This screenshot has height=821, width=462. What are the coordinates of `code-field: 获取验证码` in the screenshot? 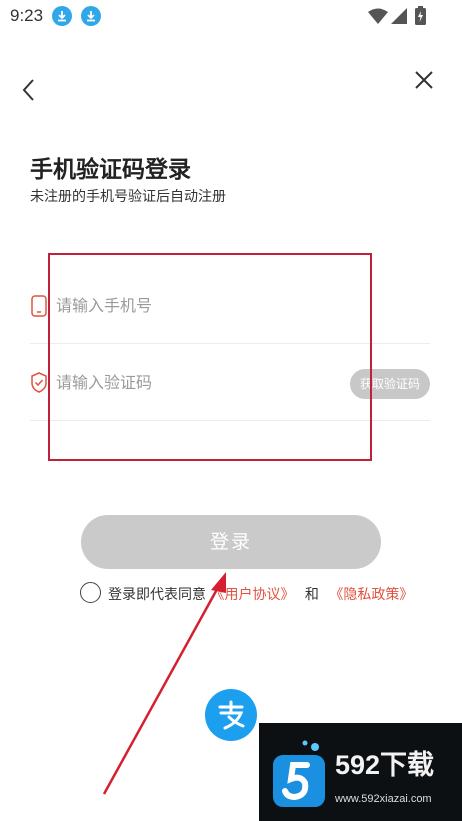 It's located at (230, 383).